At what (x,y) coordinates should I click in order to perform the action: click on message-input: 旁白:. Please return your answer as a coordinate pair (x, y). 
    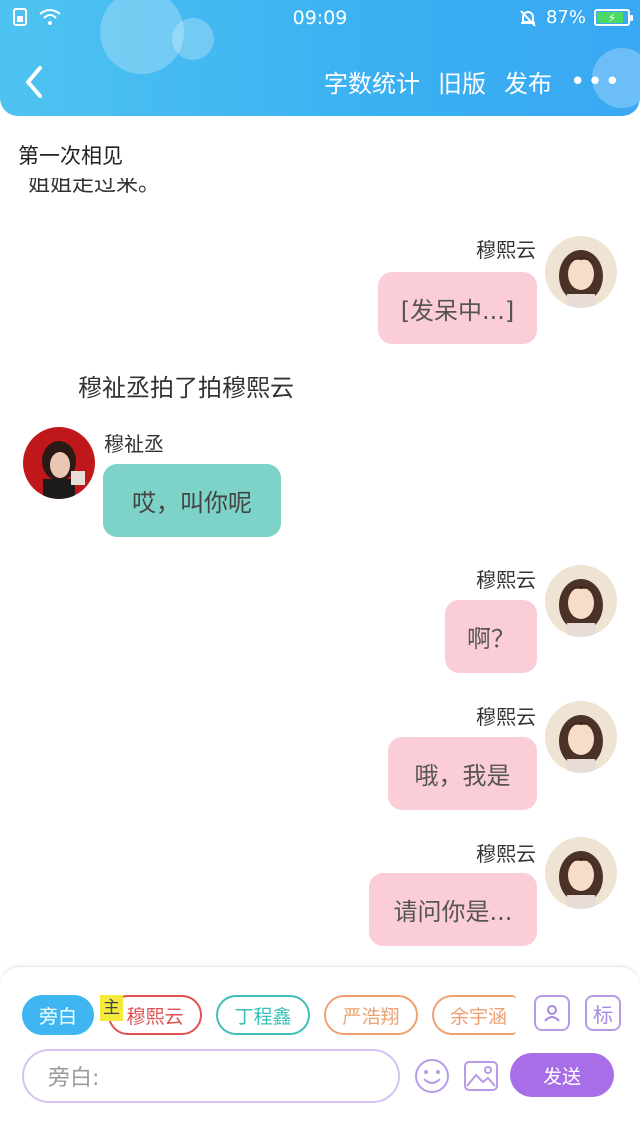
    Looking at the image, I should click on (211, 1076).